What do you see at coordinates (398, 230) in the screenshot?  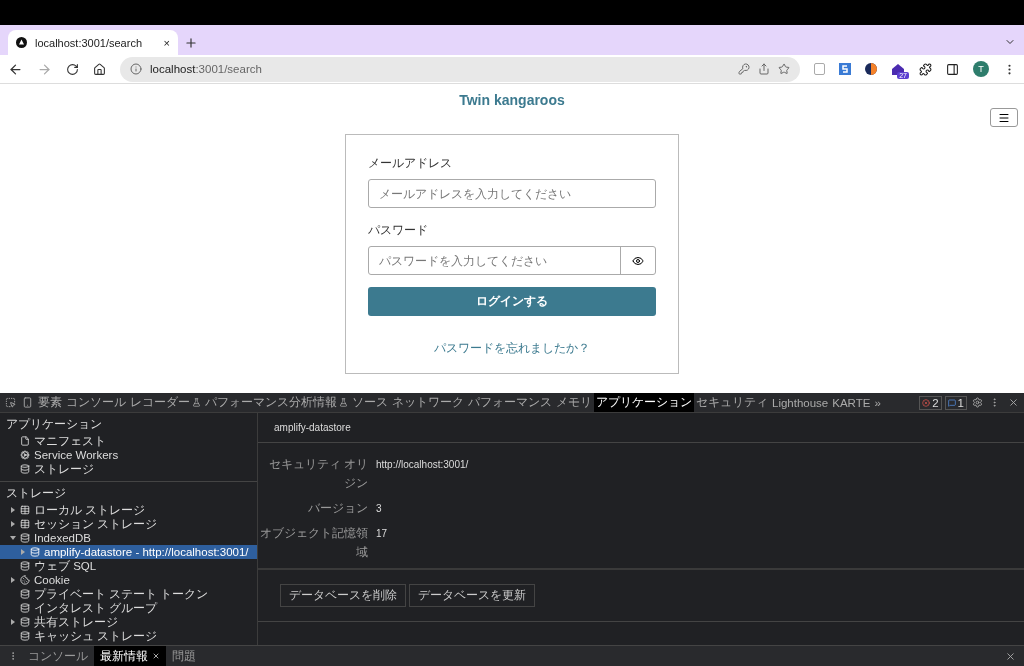 I see `password-label: パスワード` at bounding box center [398, 230].